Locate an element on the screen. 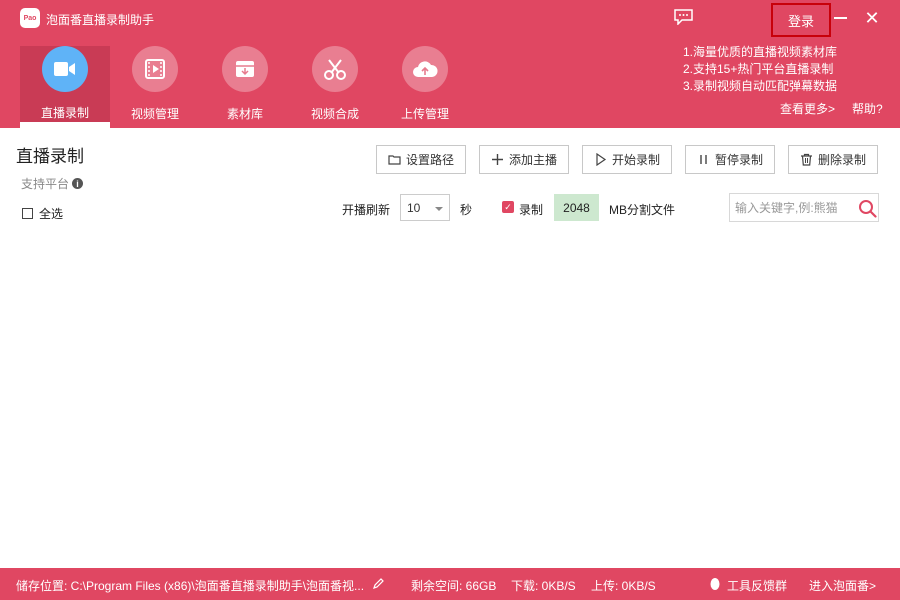  enter-site-link: 进入泡面番> is located at coordinates (842, 585).